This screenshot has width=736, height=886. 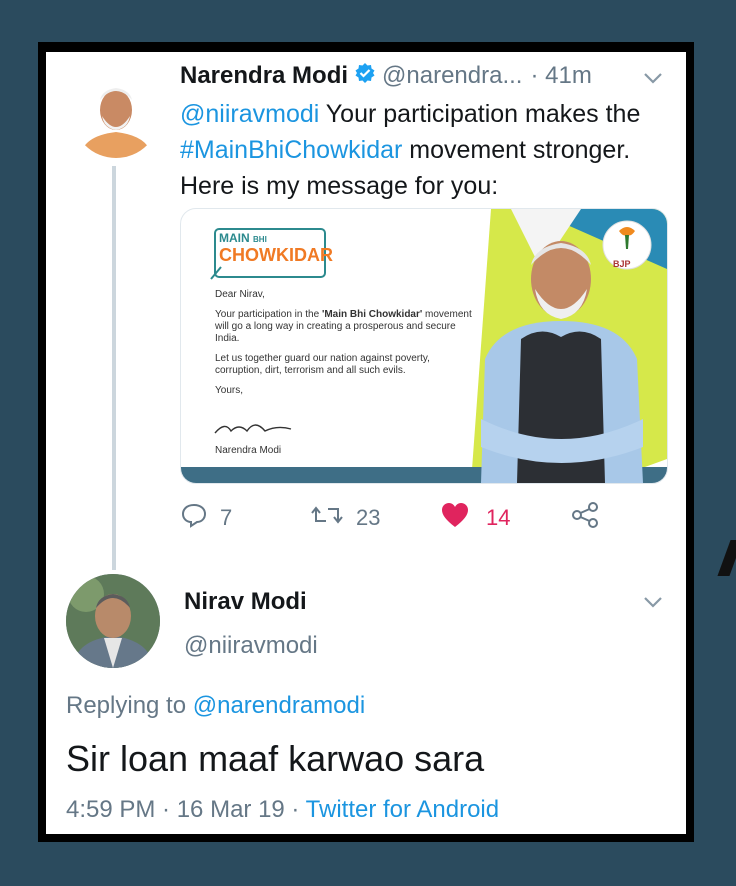 I want to click on share-icon, so click(x=585, y=518).